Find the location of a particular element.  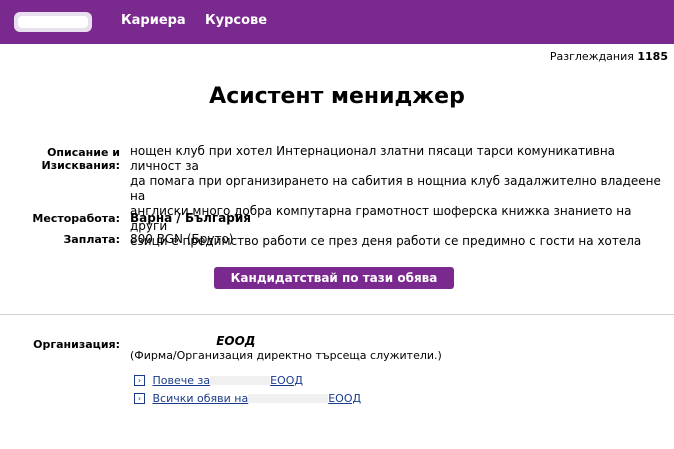

views-counter: Разглеждания 1185 is located at coordinates (609, 56).